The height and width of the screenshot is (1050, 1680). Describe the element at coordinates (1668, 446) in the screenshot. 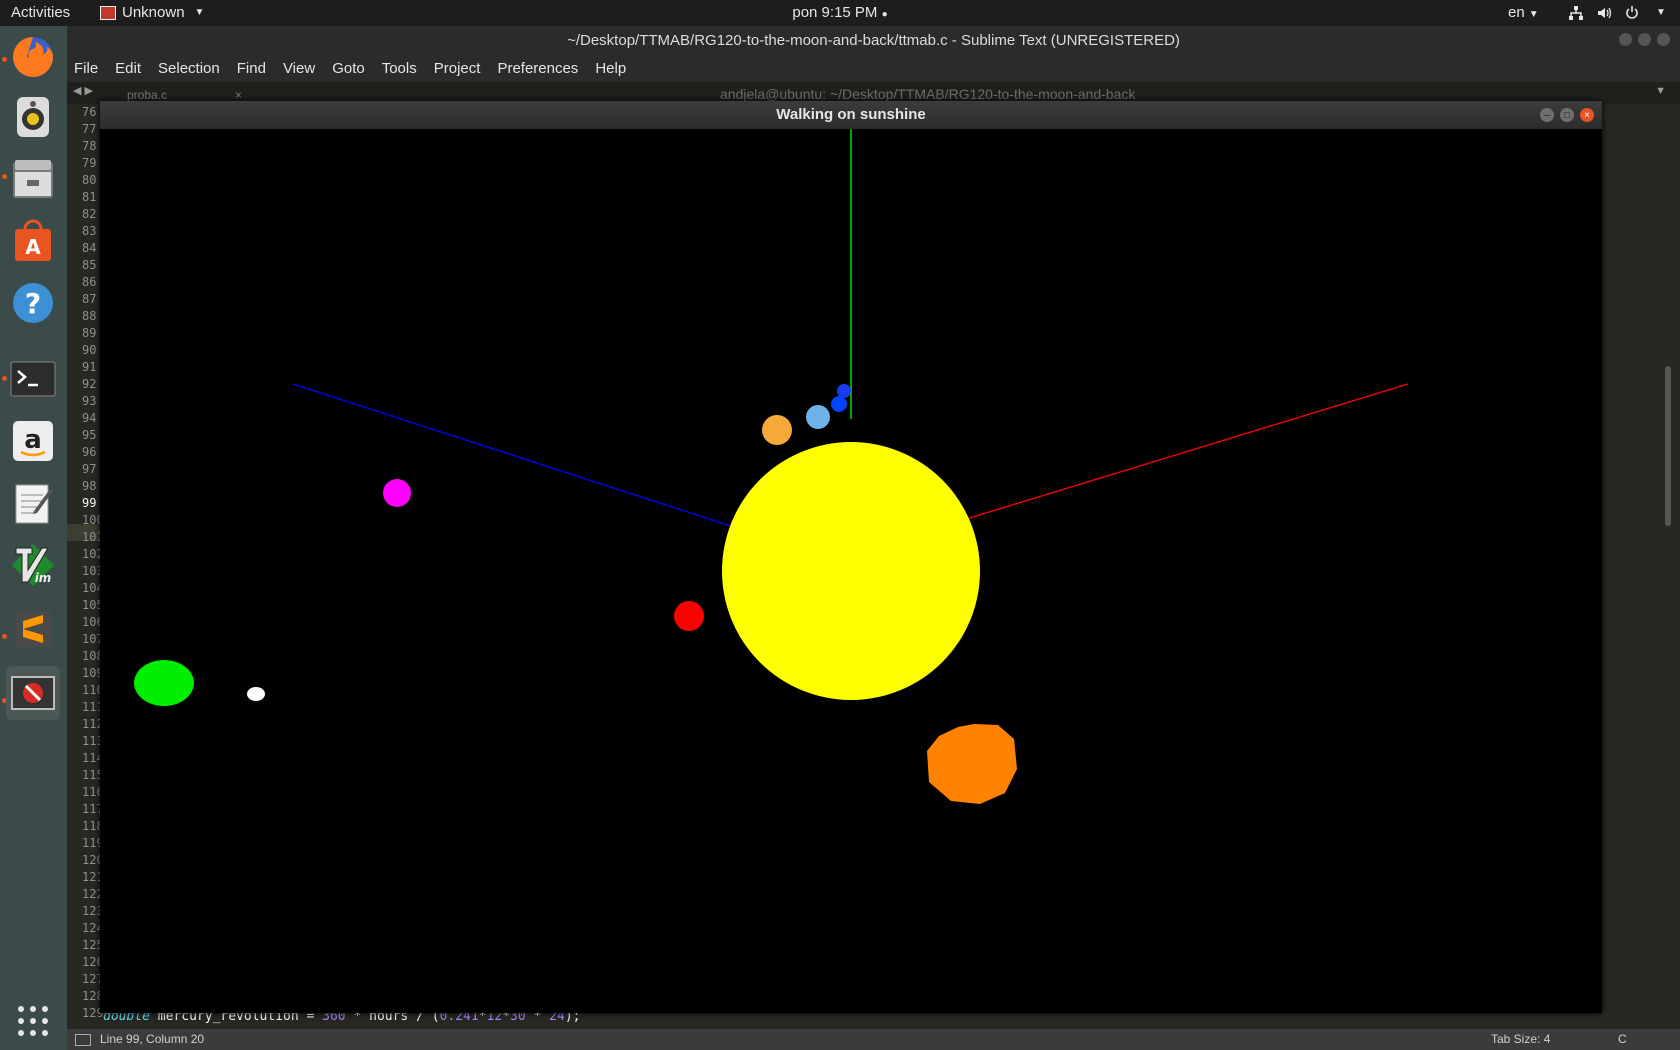

I see `scrollbar-thumb` at that location.